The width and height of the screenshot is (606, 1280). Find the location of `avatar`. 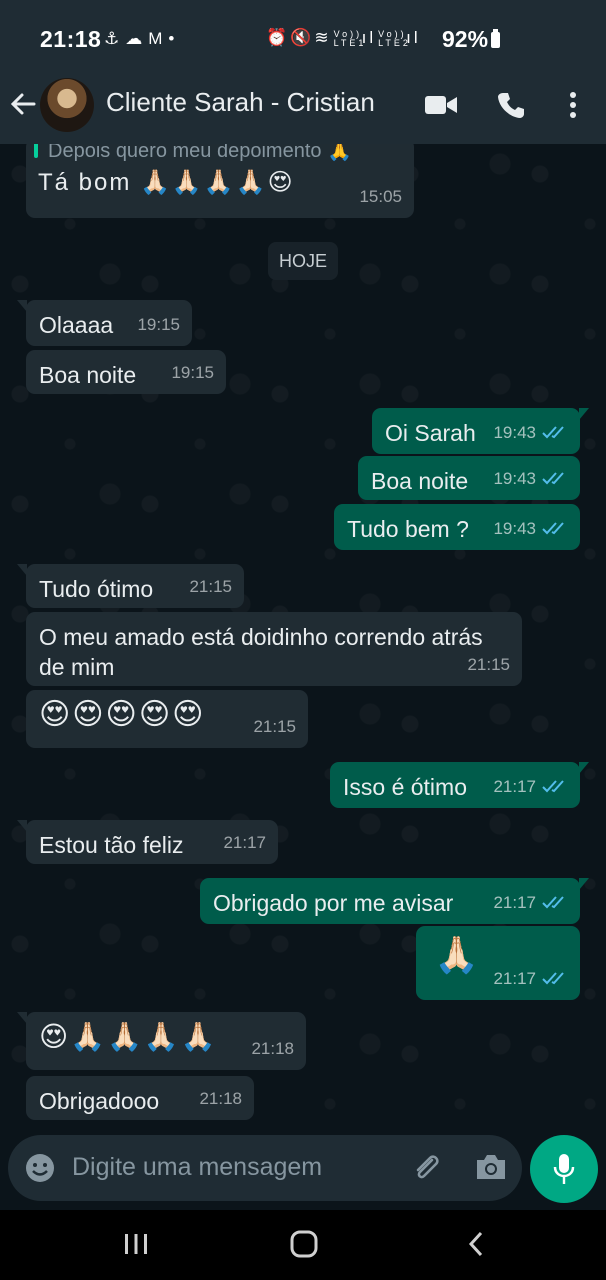

avatar is located at coordinates (67, 105).